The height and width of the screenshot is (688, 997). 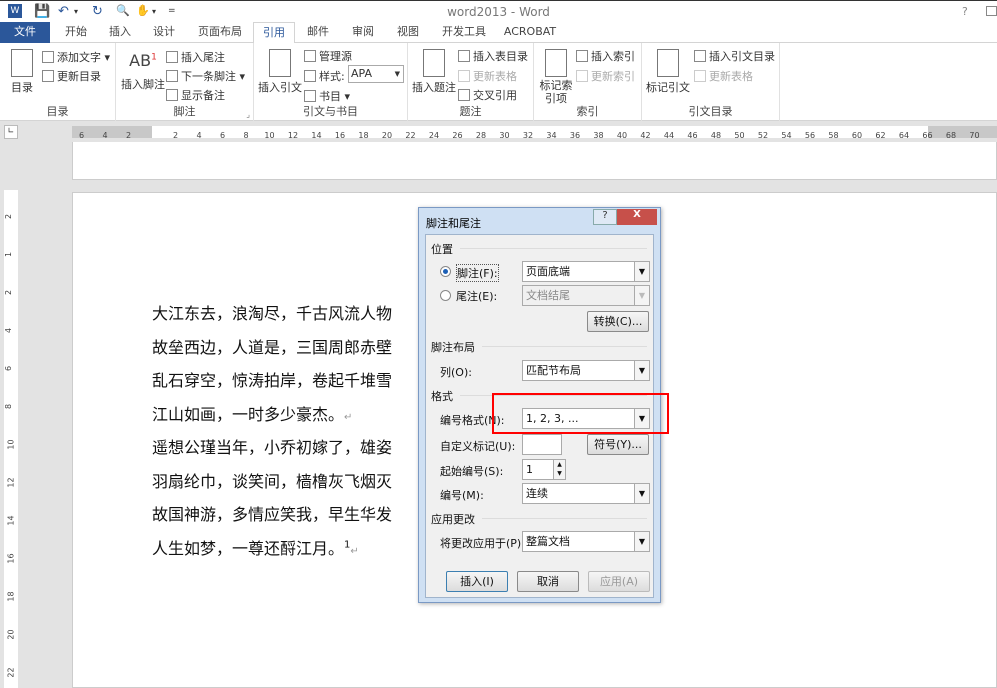 I want to click on manage-sources-button: 管理源, so click(x=328, y=56).